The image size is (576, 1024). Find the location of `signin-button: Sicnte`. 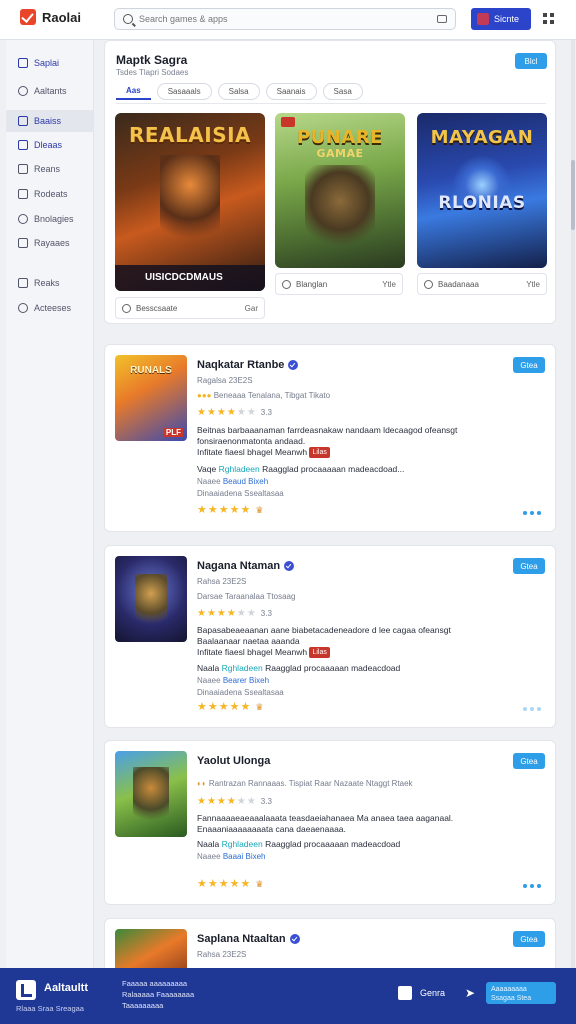

signin-button: Sicnte is located at coordinates (501, 19).